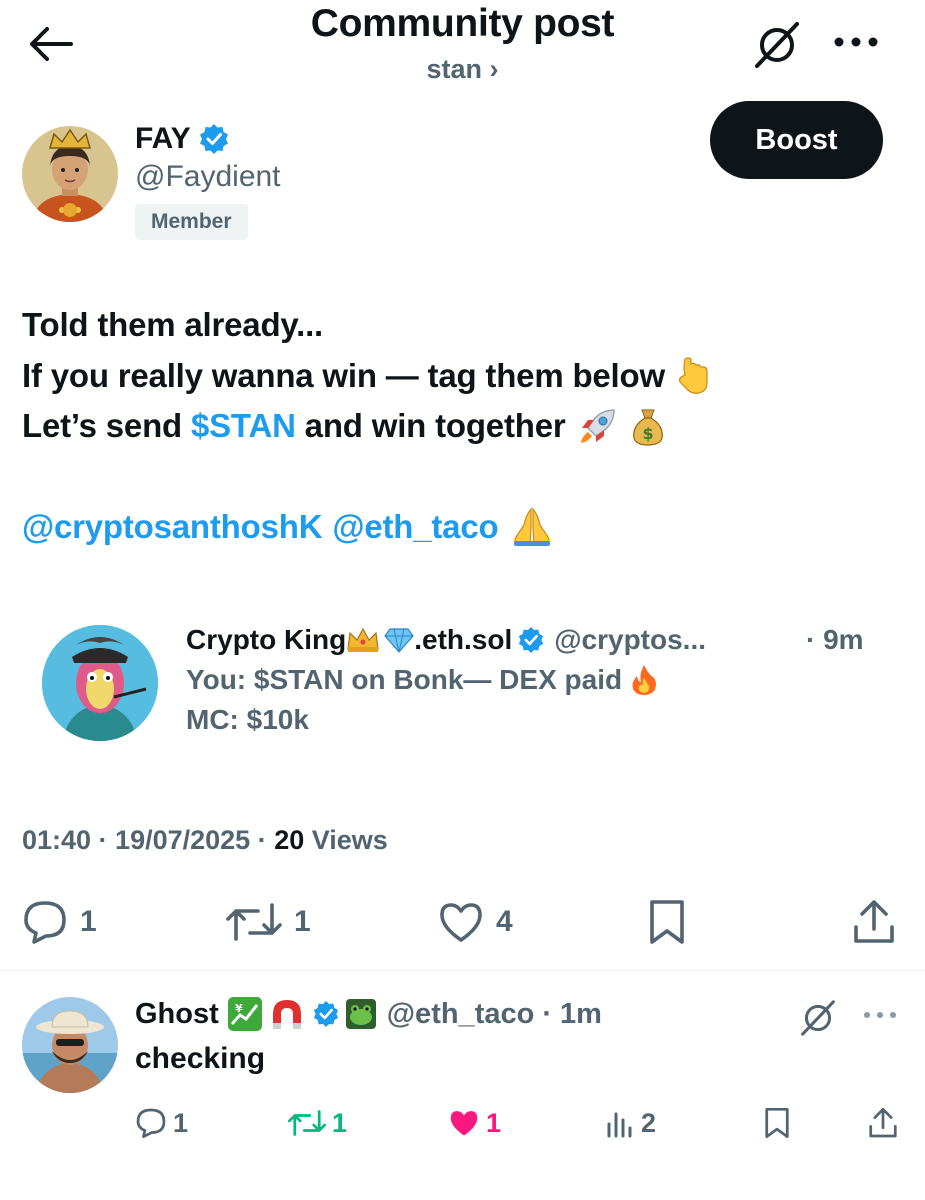 This screenshot has height=1200, width=925. I want to click on author-name: FAY, so click(182, 139).